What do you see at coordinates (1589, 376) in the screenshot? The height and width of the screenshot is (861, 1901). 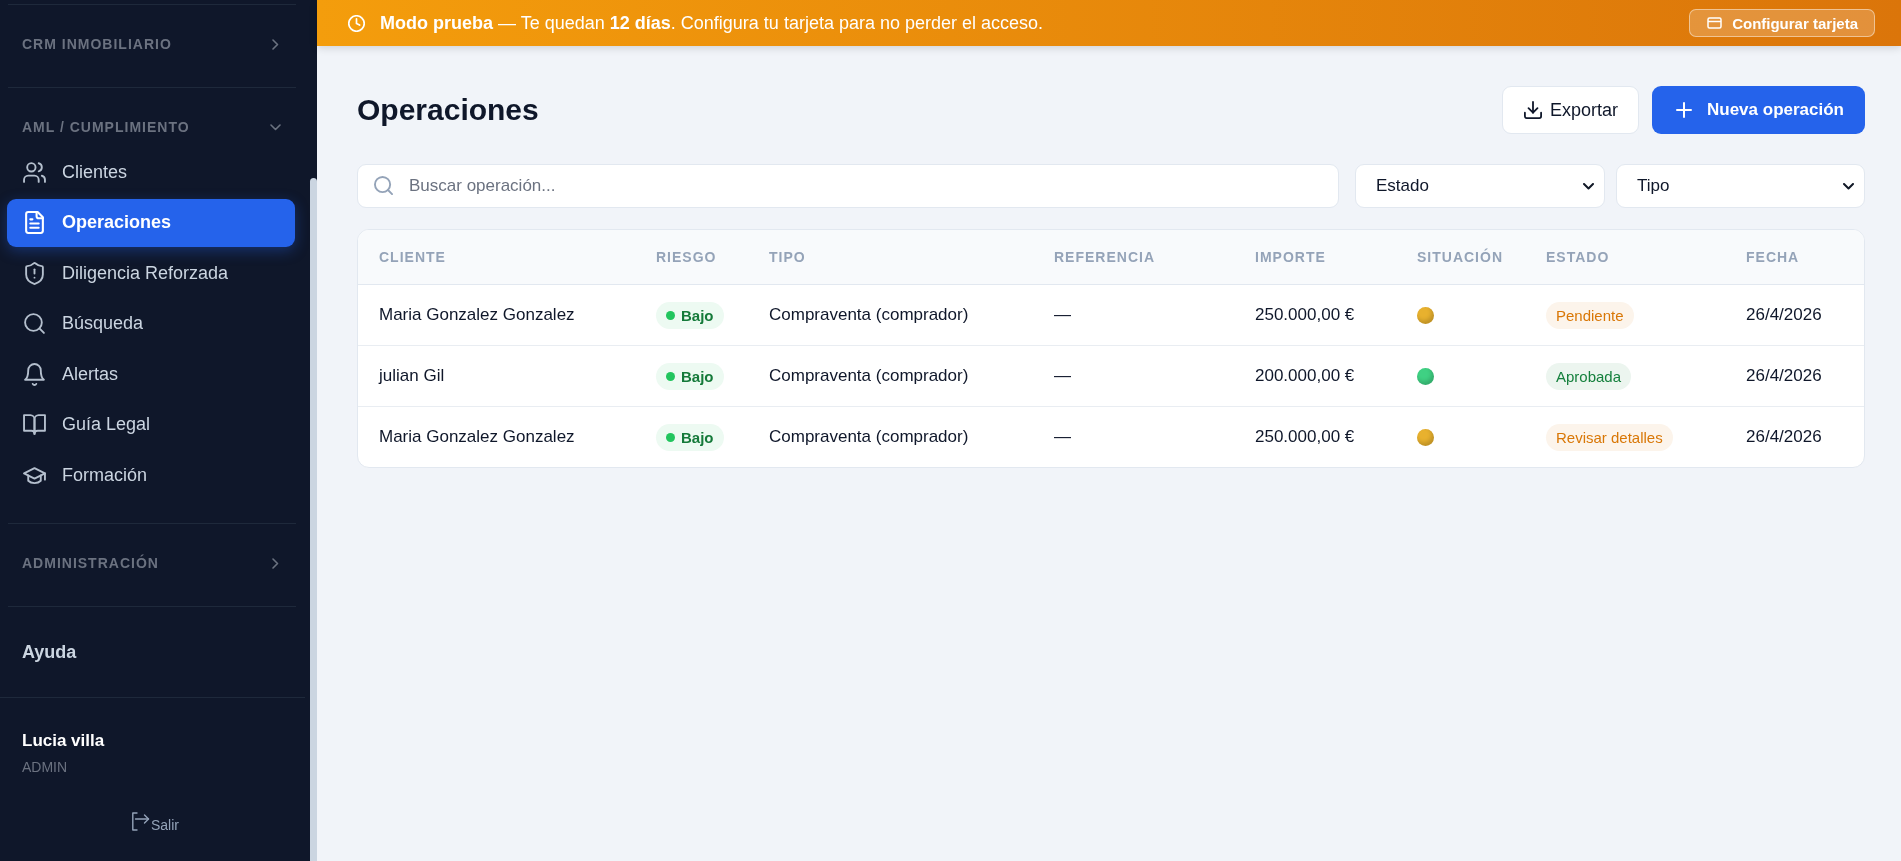 I see `status-badge: Aprobada` at bounding box center [1589, 376].